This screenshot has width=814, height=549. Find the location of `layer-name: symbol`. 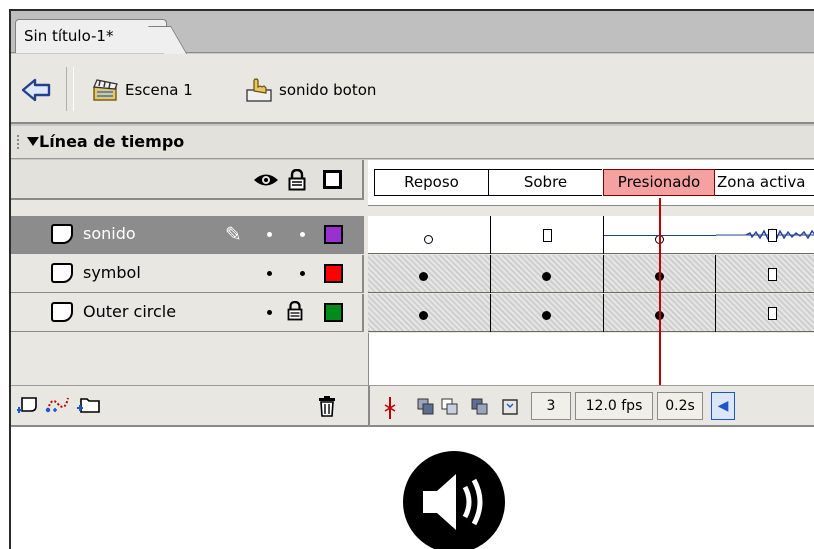

layer-name: symbol is located at coordinates (112, 272).